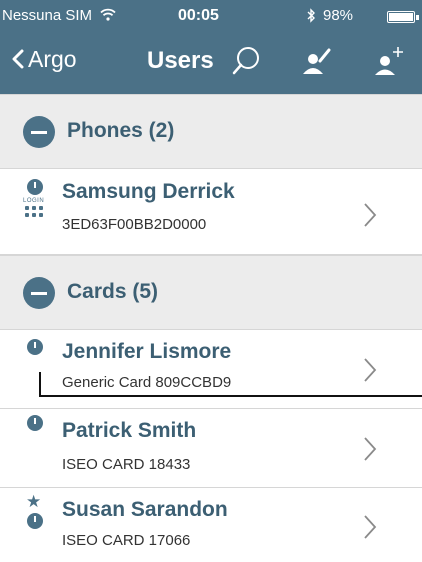  What do you see at coordinates (108, 14) in the screenshot?
I see `wifi-icon` at bounding box center [108, 14].